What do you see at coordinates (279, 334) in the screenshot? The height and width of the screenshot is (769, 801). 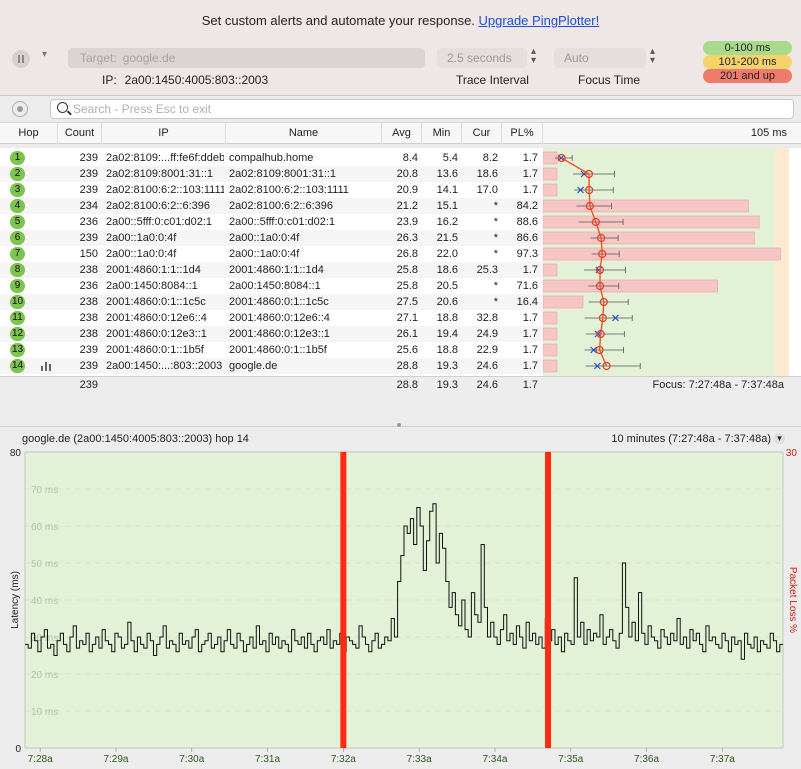 I see `cell-name: 2001:4860:0:12e3::1` at bounding box center [279, 334].